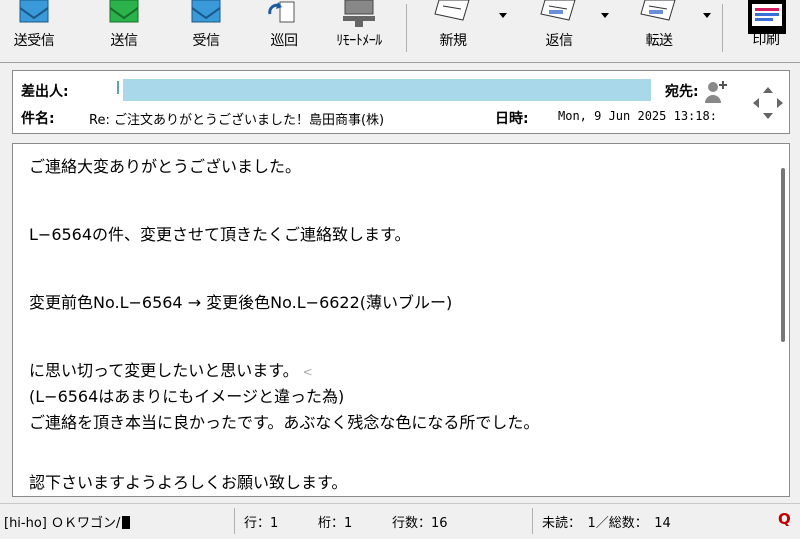 The image size is (800, 539). Describe the element at coordinates (281, 12) in the screenshot. I see `patrol-icon` at that location.